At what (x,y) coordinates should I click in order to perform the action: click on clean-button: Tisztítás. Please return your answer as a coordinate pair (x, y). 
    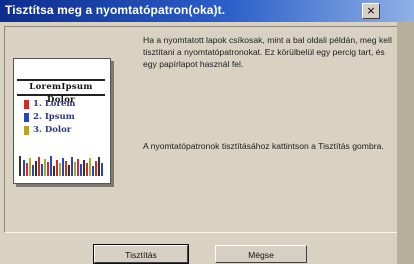
    Looking at the image, I should click on (141, 254).